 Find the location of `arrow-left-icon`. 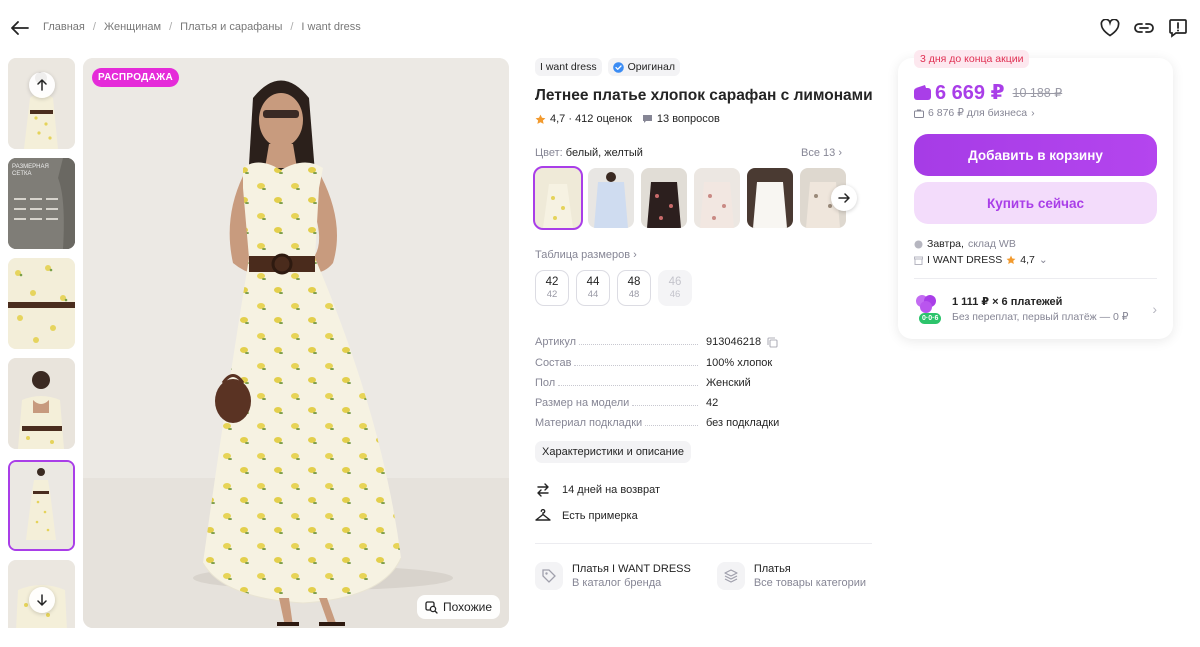

arrow-left-icon is located at coordinates (20, 28).